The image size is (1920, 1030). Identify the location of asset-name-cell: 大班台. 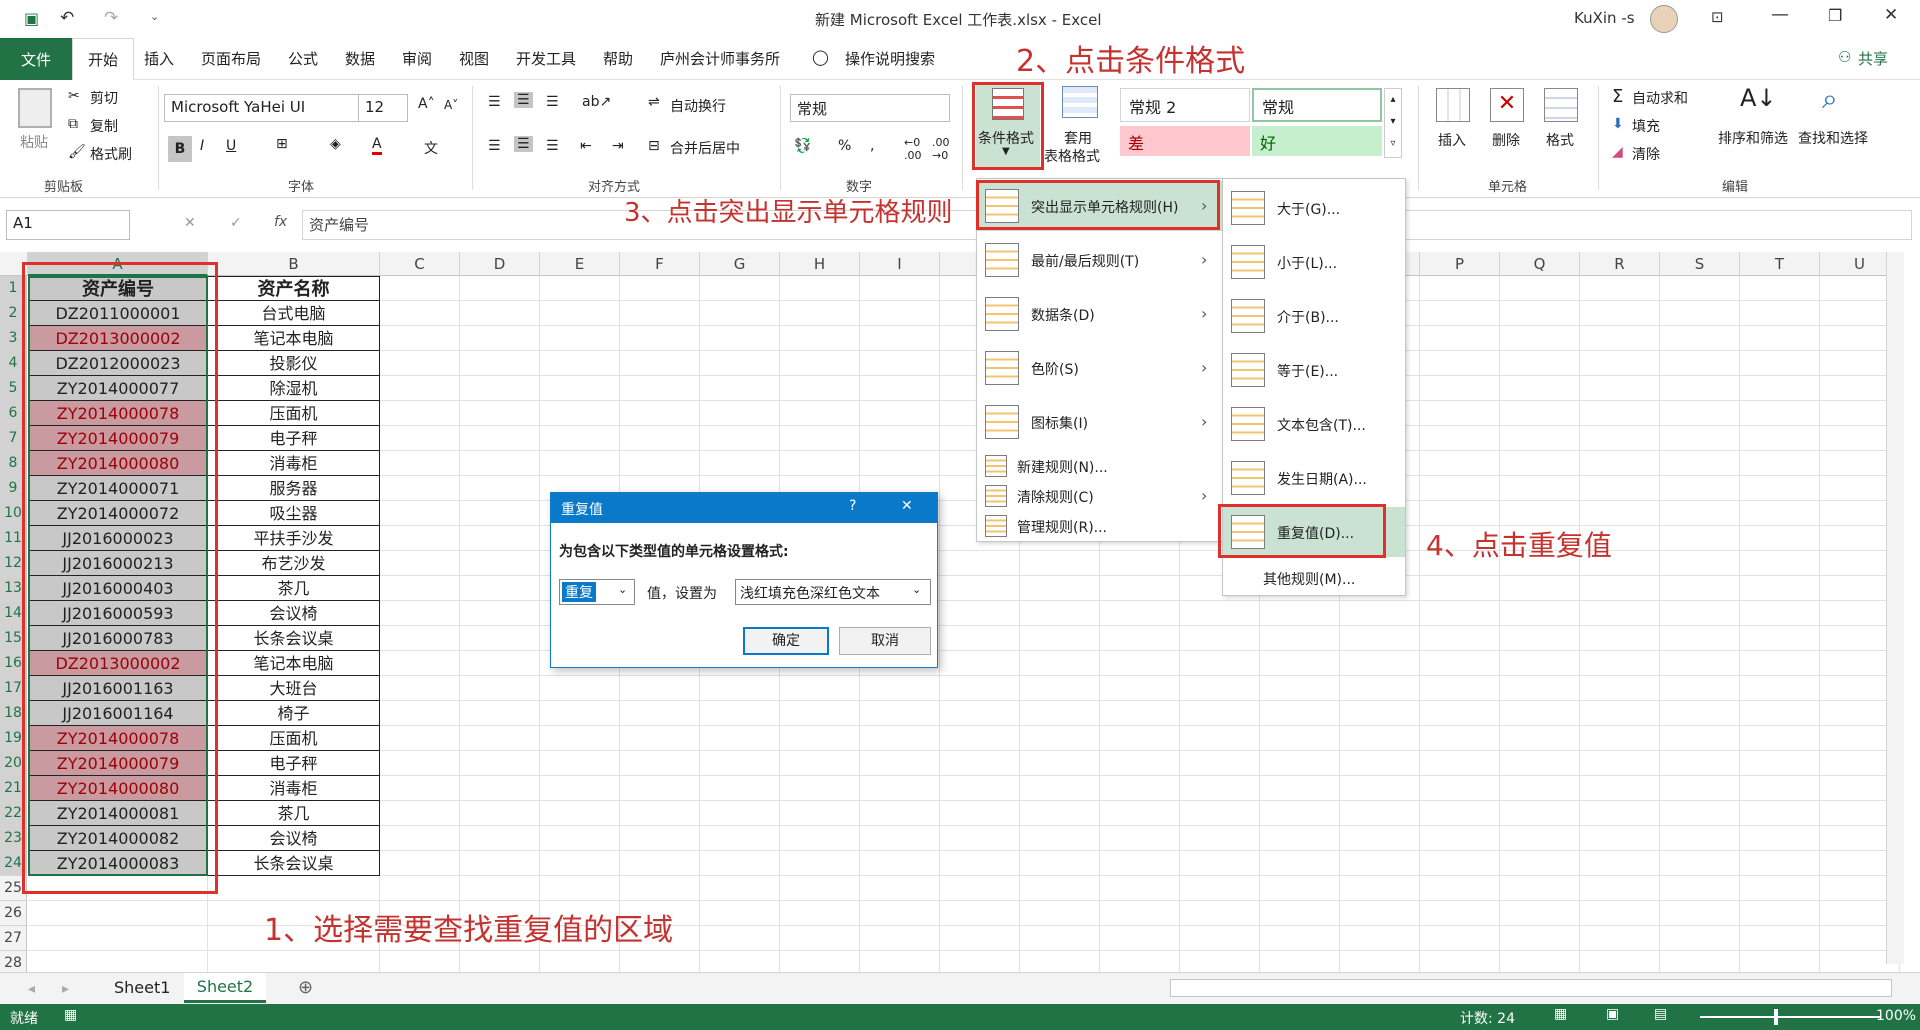
(294, 688).